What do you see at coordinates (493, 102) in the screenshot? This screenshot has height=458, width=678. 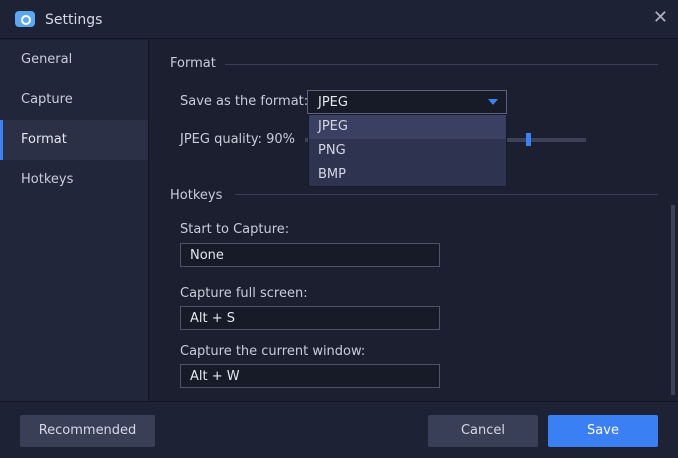 I see `chevron-down-icon` at bounding box center [493, 102].